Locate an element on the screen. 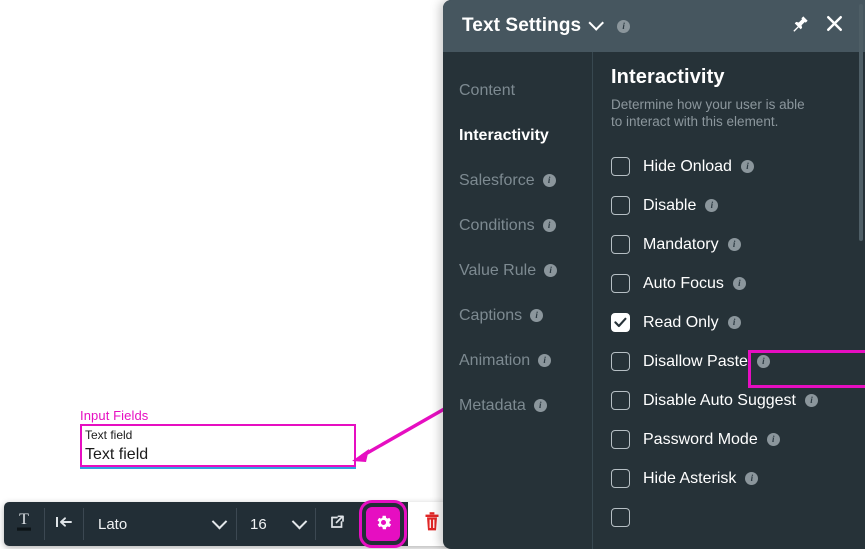 This screenshot has width=865, height=549. nav-item-label: Content is located at coordinates (487, 90).